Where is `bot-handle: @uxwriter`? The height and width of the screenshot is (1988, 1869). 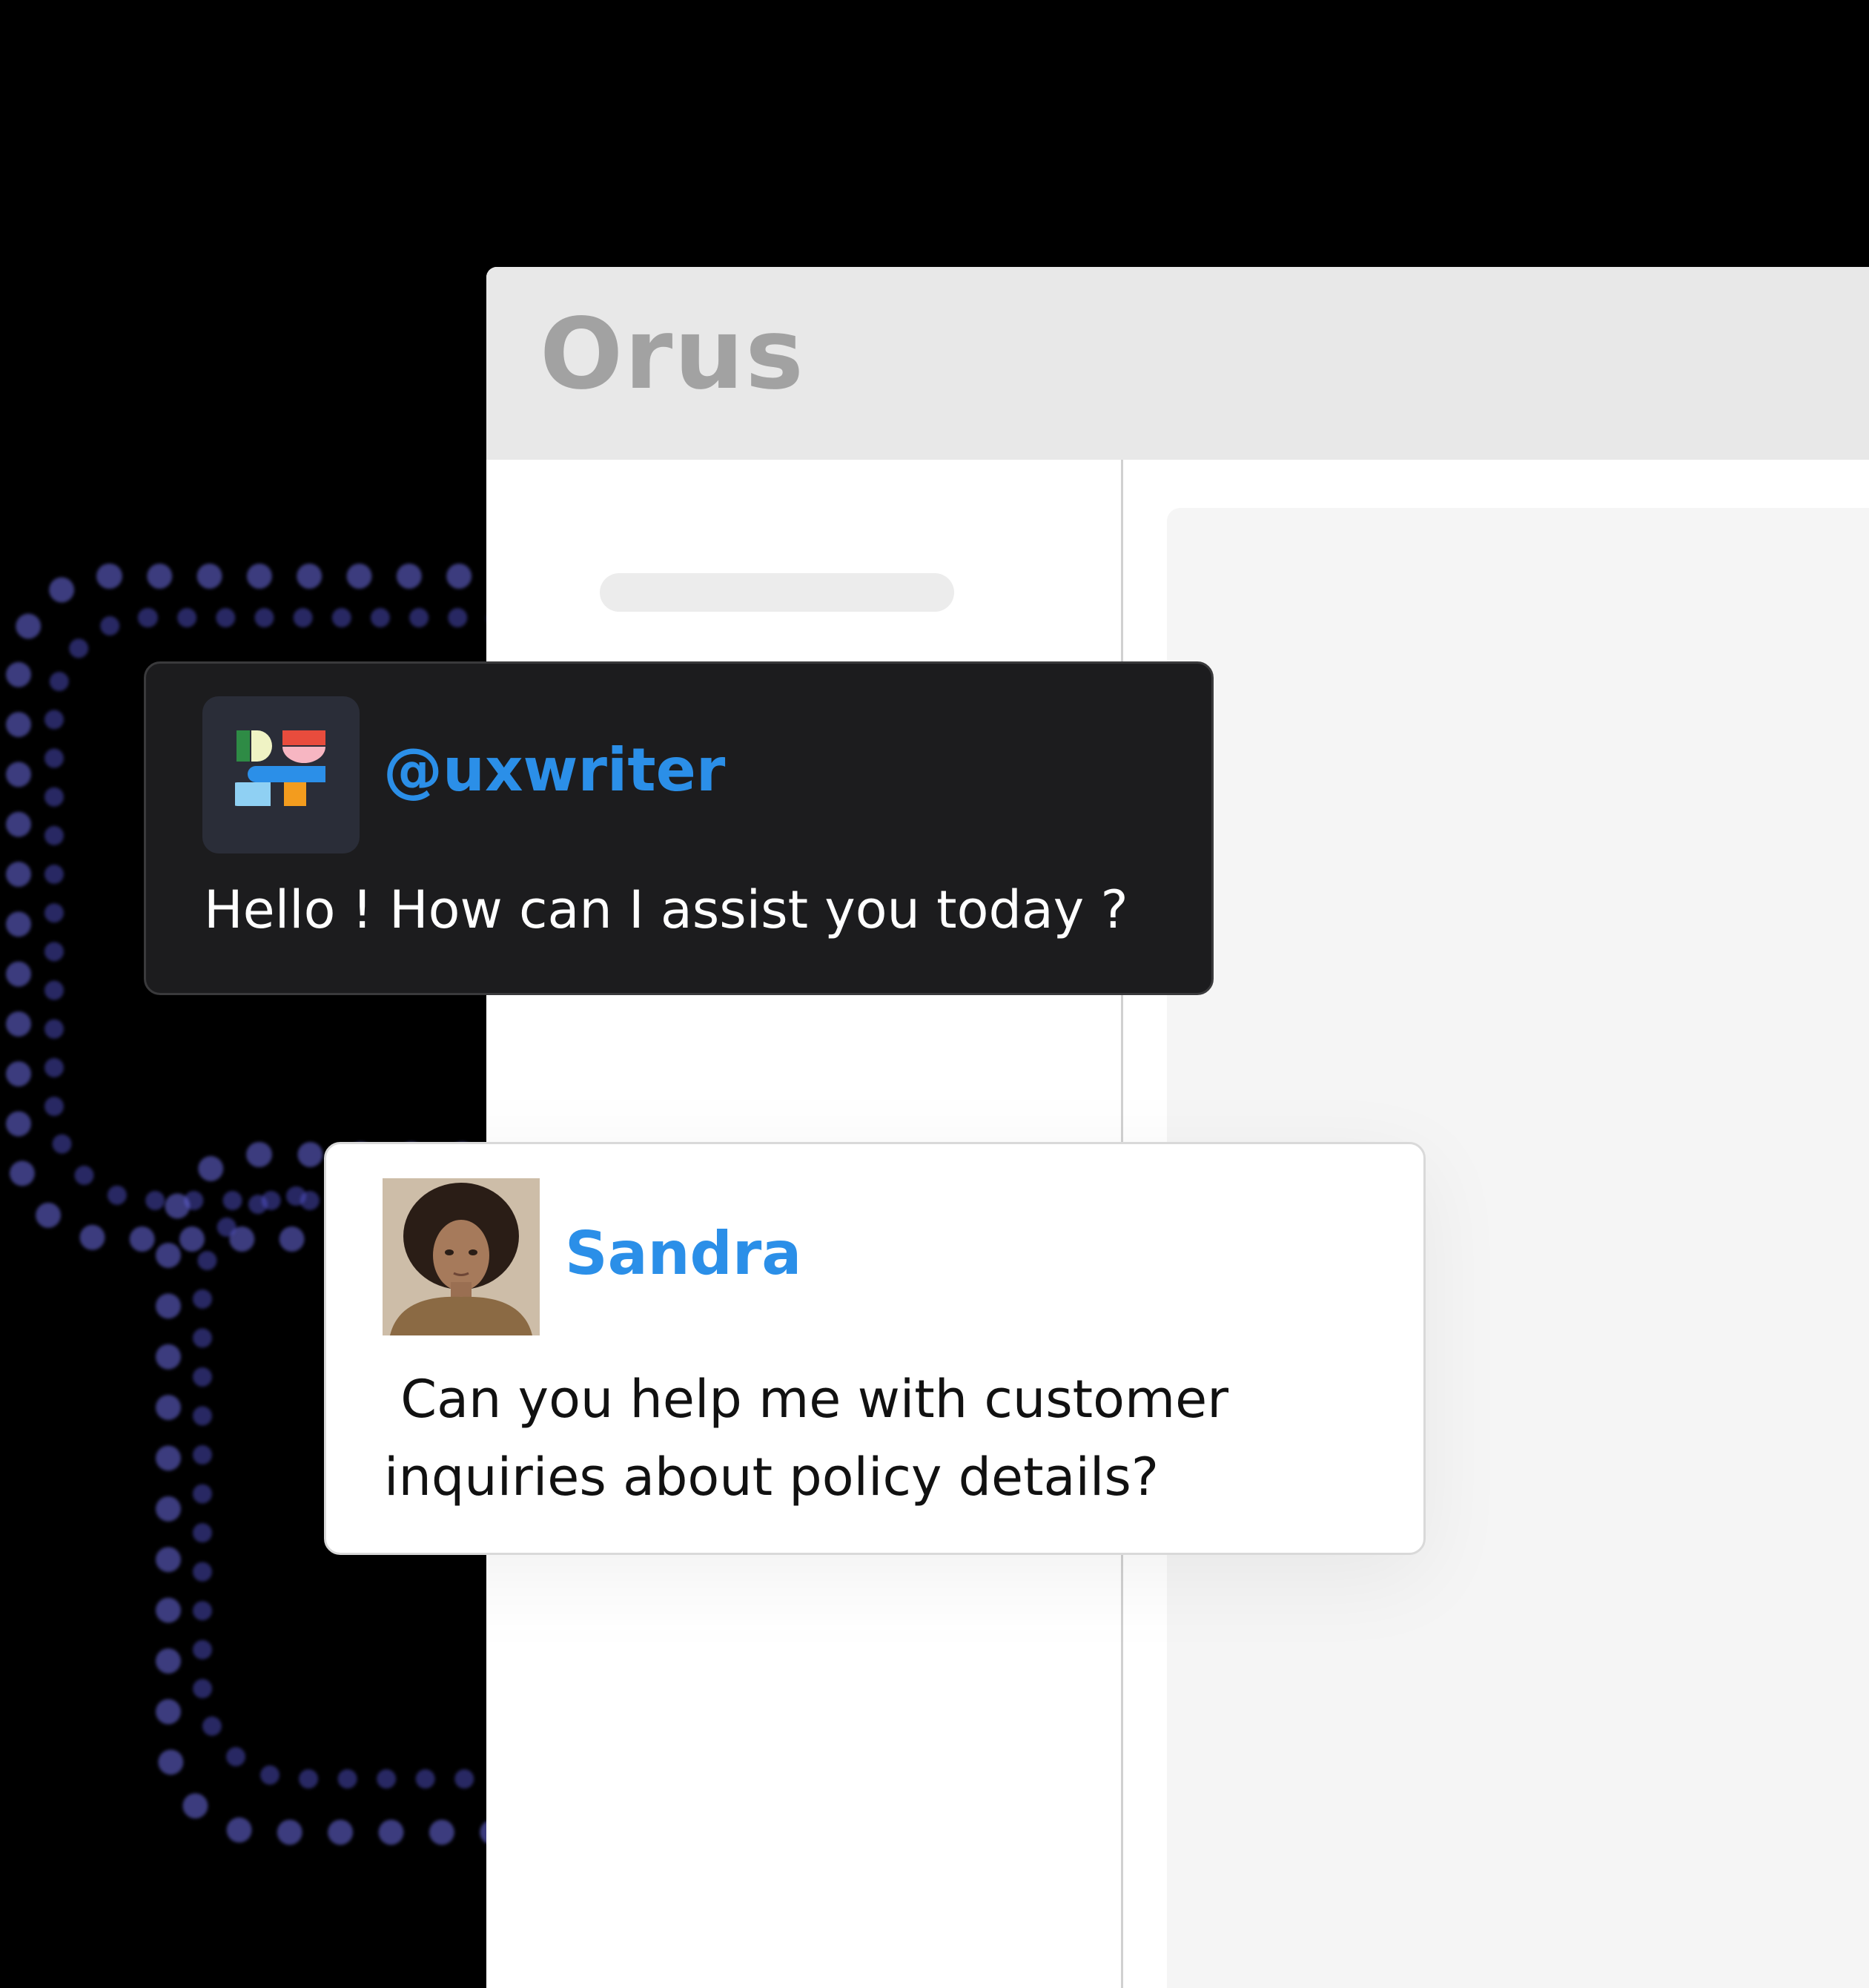
bot-handle: @uxwriter is located at coordinates (554, 771).